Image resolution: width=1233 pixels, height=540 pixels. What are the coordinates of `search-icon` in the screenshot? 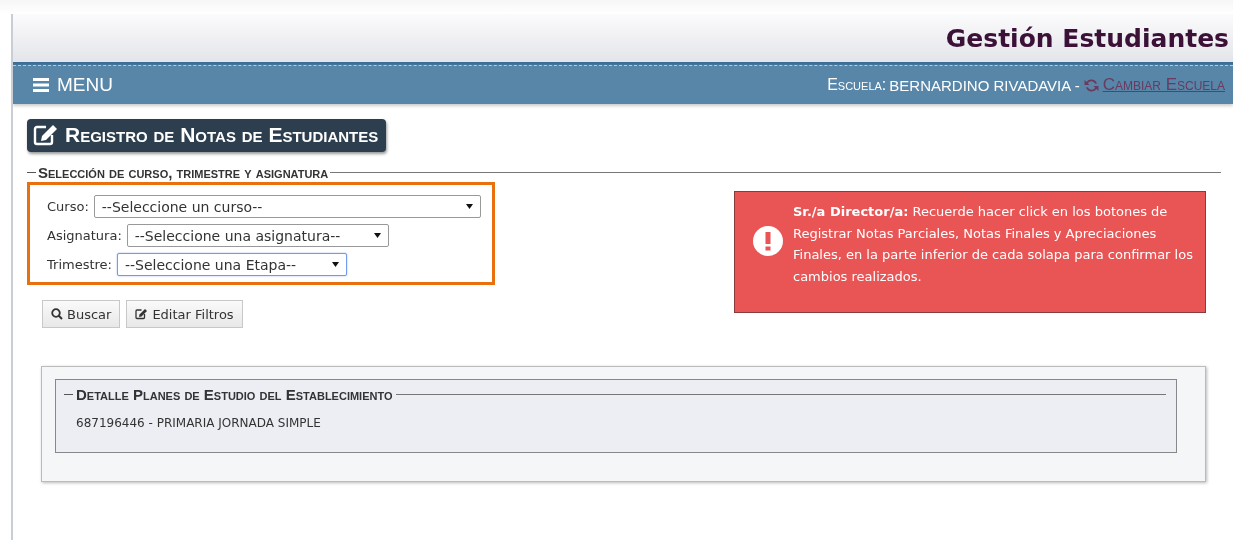 It's located at (57, 314).